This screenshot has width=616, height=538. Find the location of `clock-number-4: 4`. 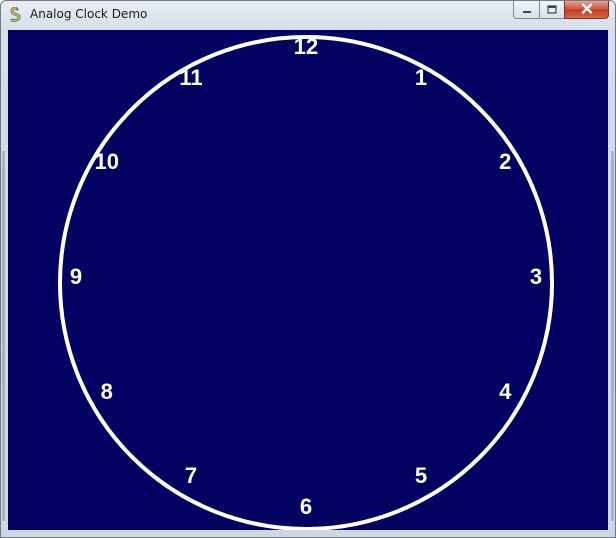

clock-number-4: 4 is located at coordinates (505, 391).